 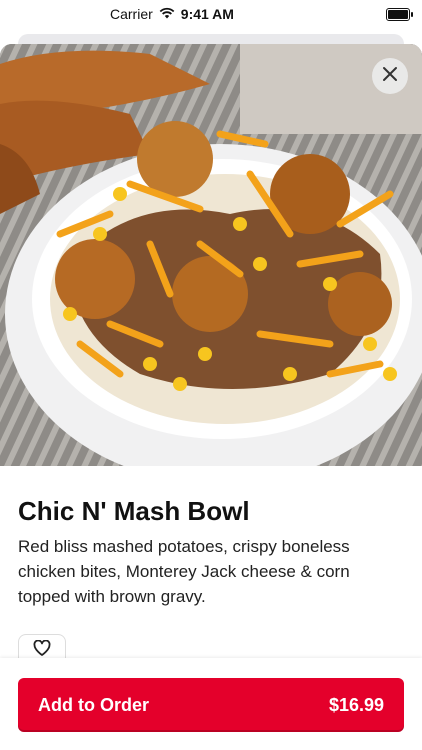 What do you see at coordinates (356, 704) in the screenshot?
I see `price-label: $16.99` at bounding box center [356, 704].